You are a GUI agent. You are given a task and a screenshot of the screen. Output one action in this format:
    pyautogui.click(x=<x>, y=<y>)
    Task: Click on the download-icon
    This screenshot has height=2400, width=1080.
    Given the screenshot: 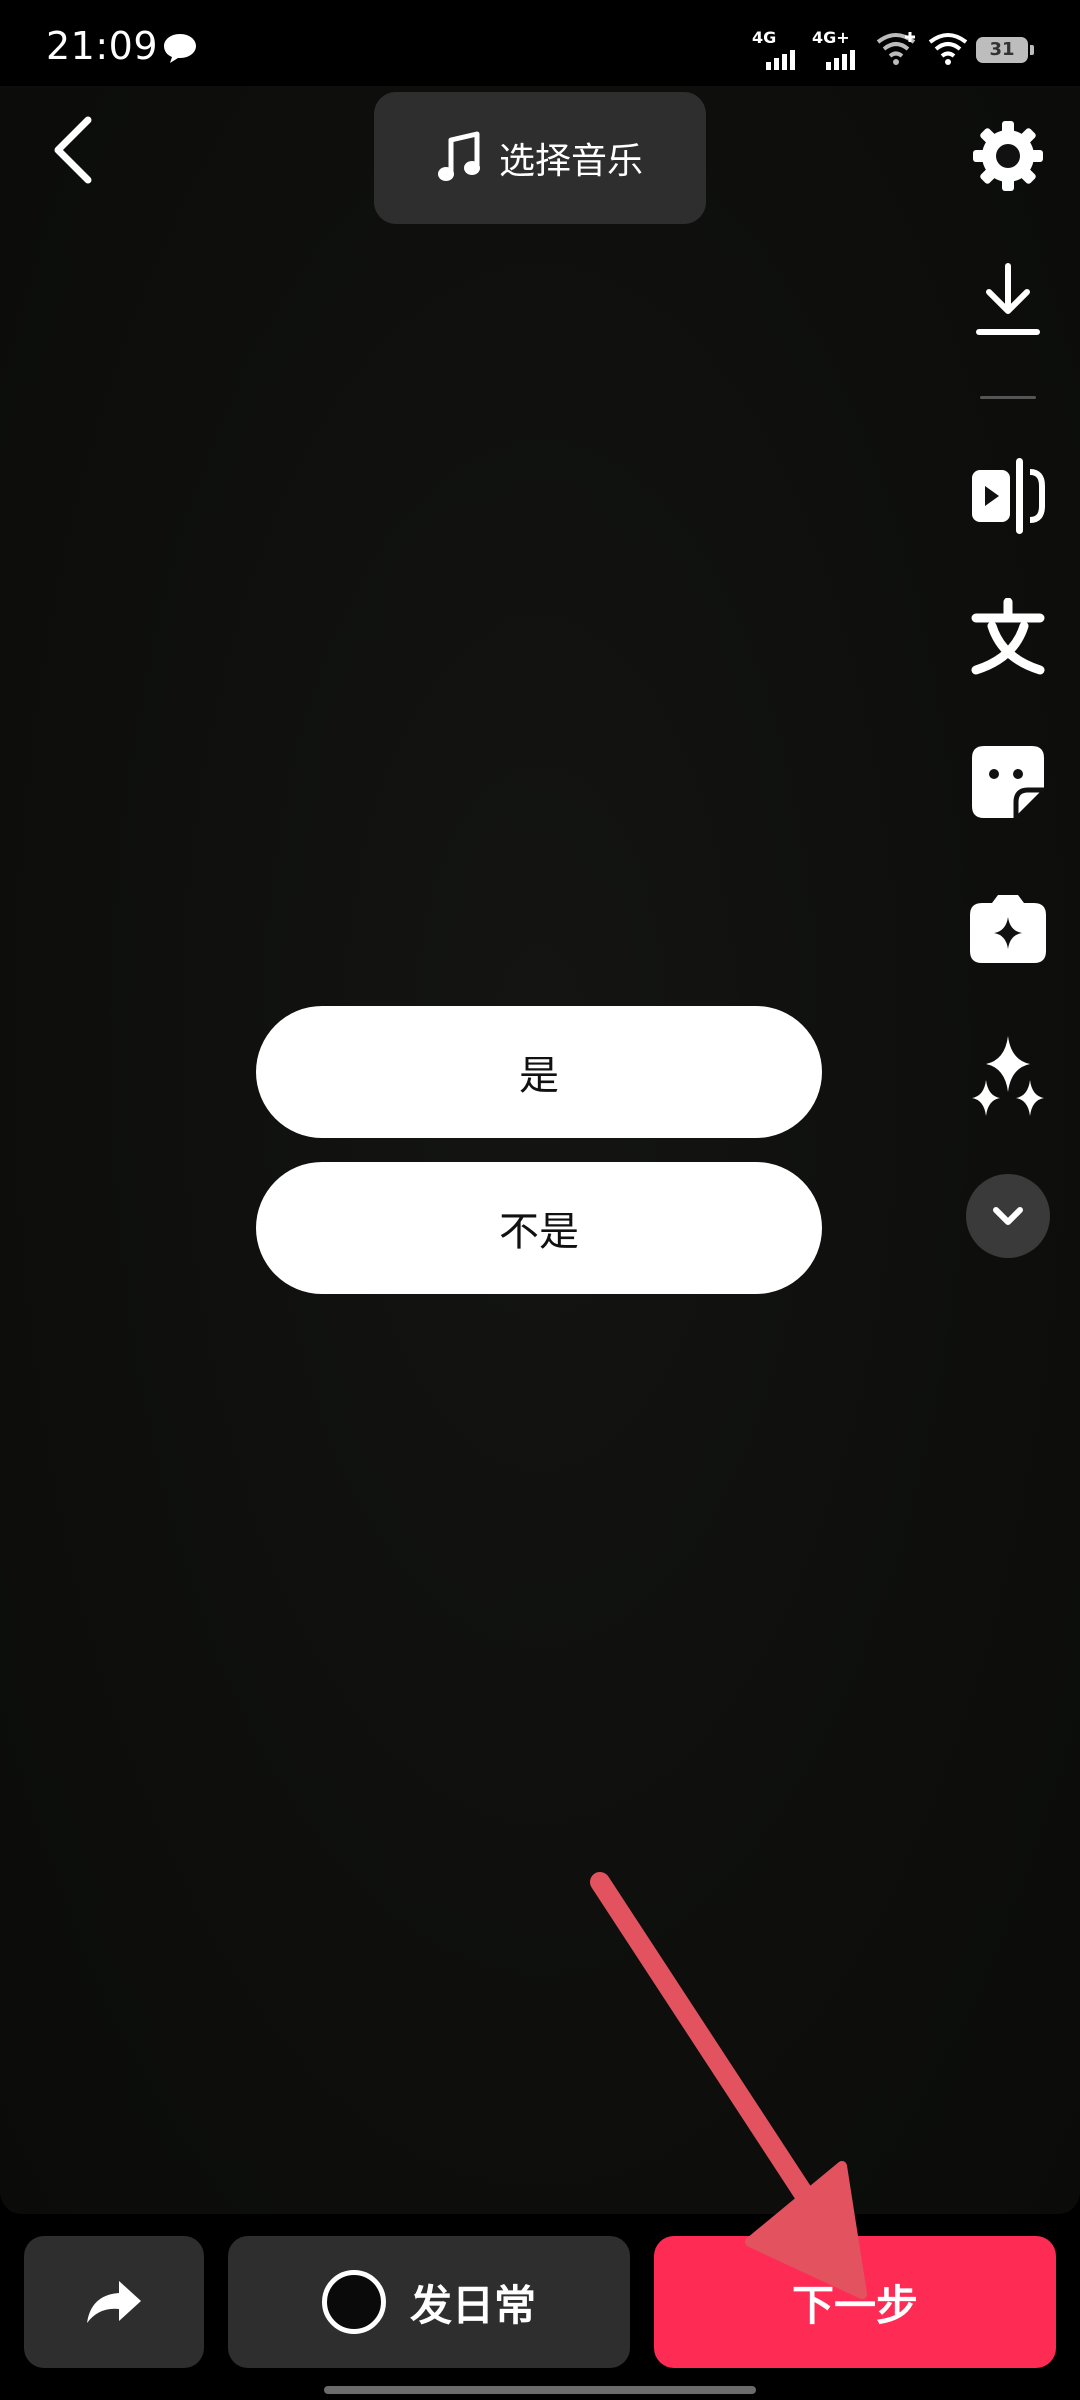 What is the action you would take?
    pyautogui.click(x=1008, y=299)
    